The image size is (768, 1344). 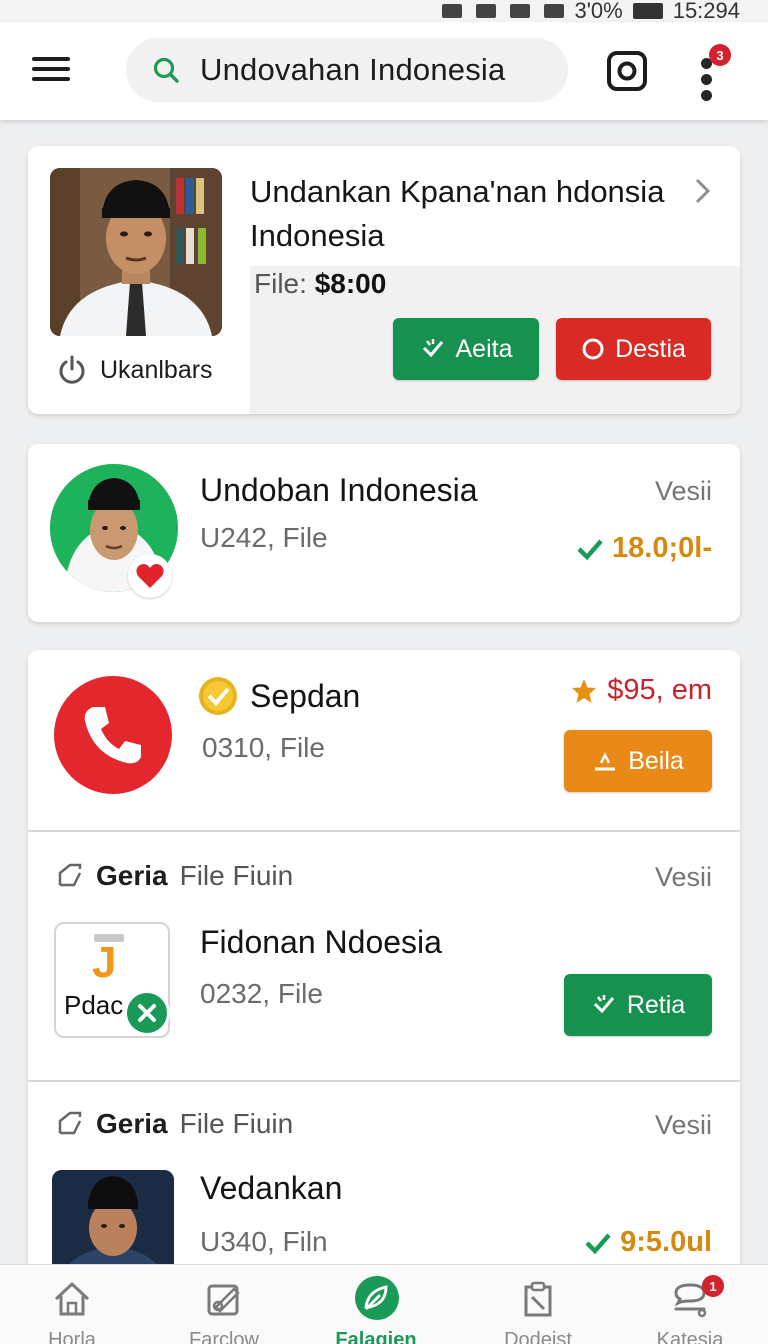 I want to click on power-icon, so click(x=72, y=369).